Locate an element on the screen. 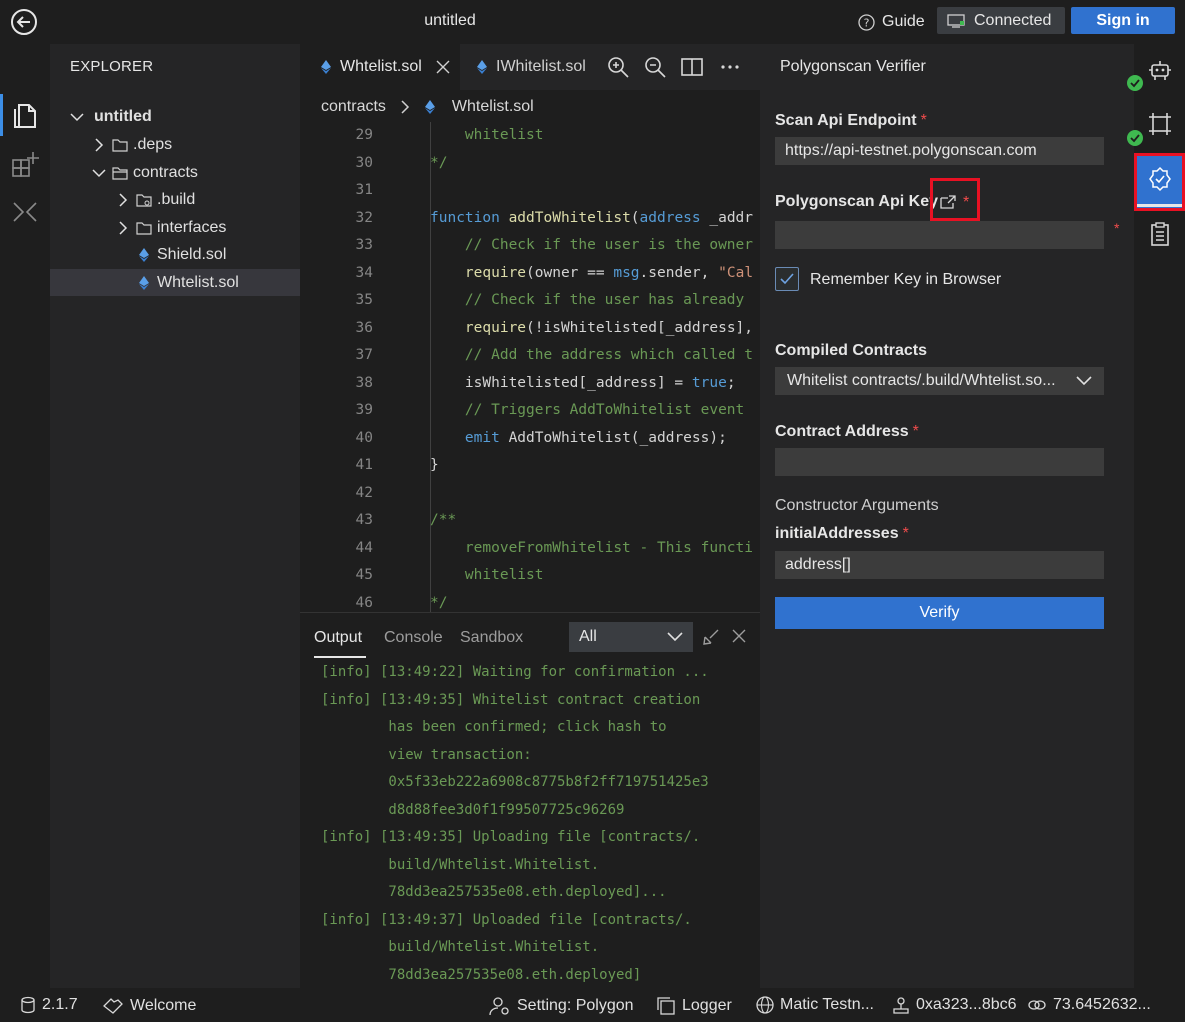 The image size is (1185, 1022). tree-item-interfaces: interfaces is located at coordinates (175, 227).